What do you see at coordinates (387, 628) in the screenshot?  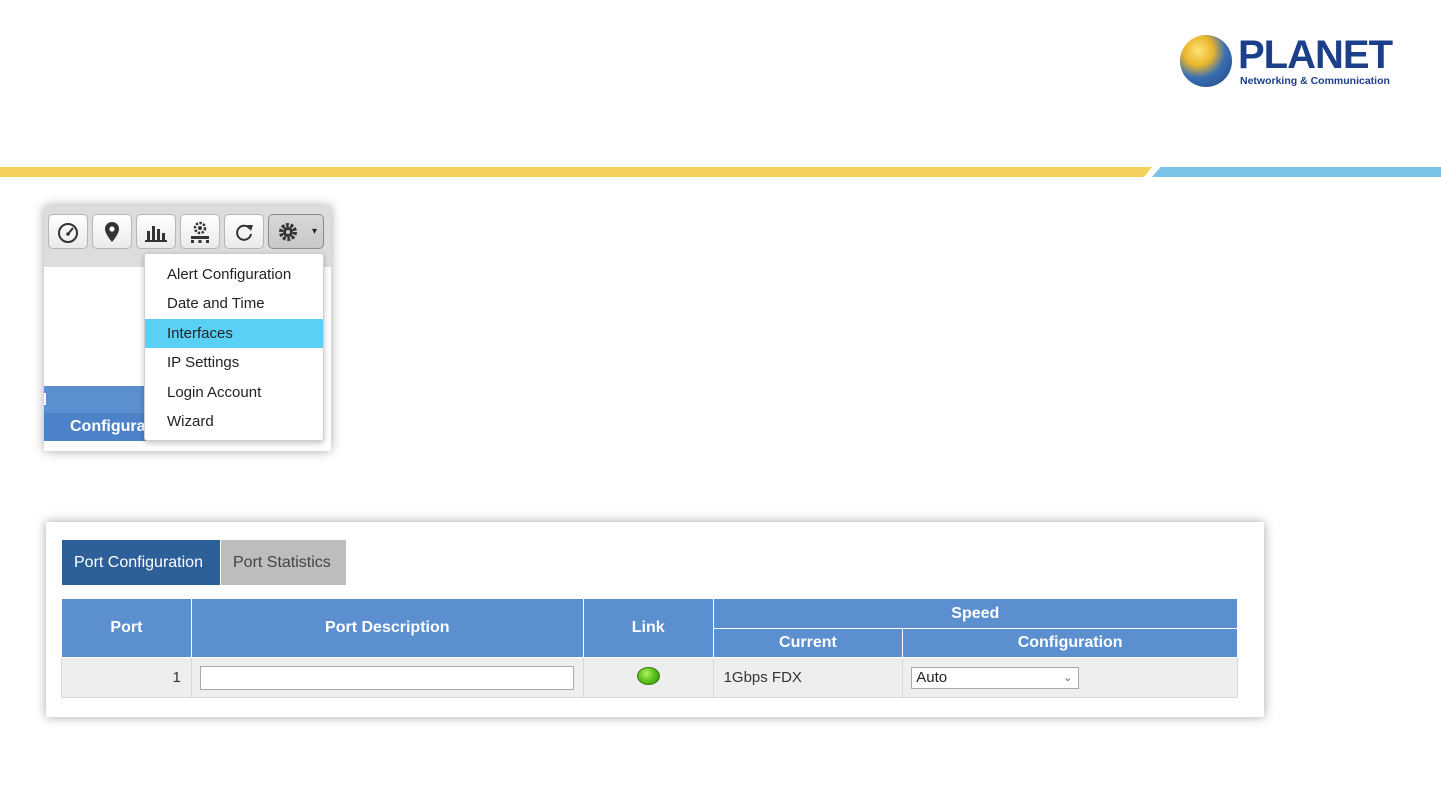 I see `column-header-port-description: Port Description` at bounding box center [387, 628].